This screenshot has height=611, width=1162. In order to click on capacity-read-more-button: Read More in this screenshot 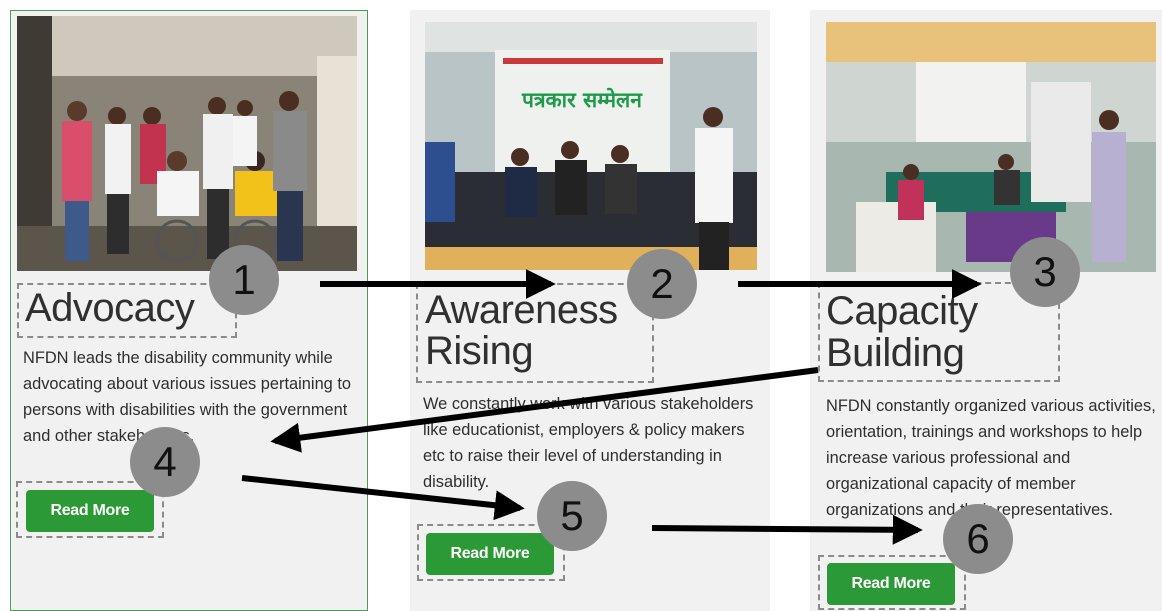, I will do `click(891, 584)`.